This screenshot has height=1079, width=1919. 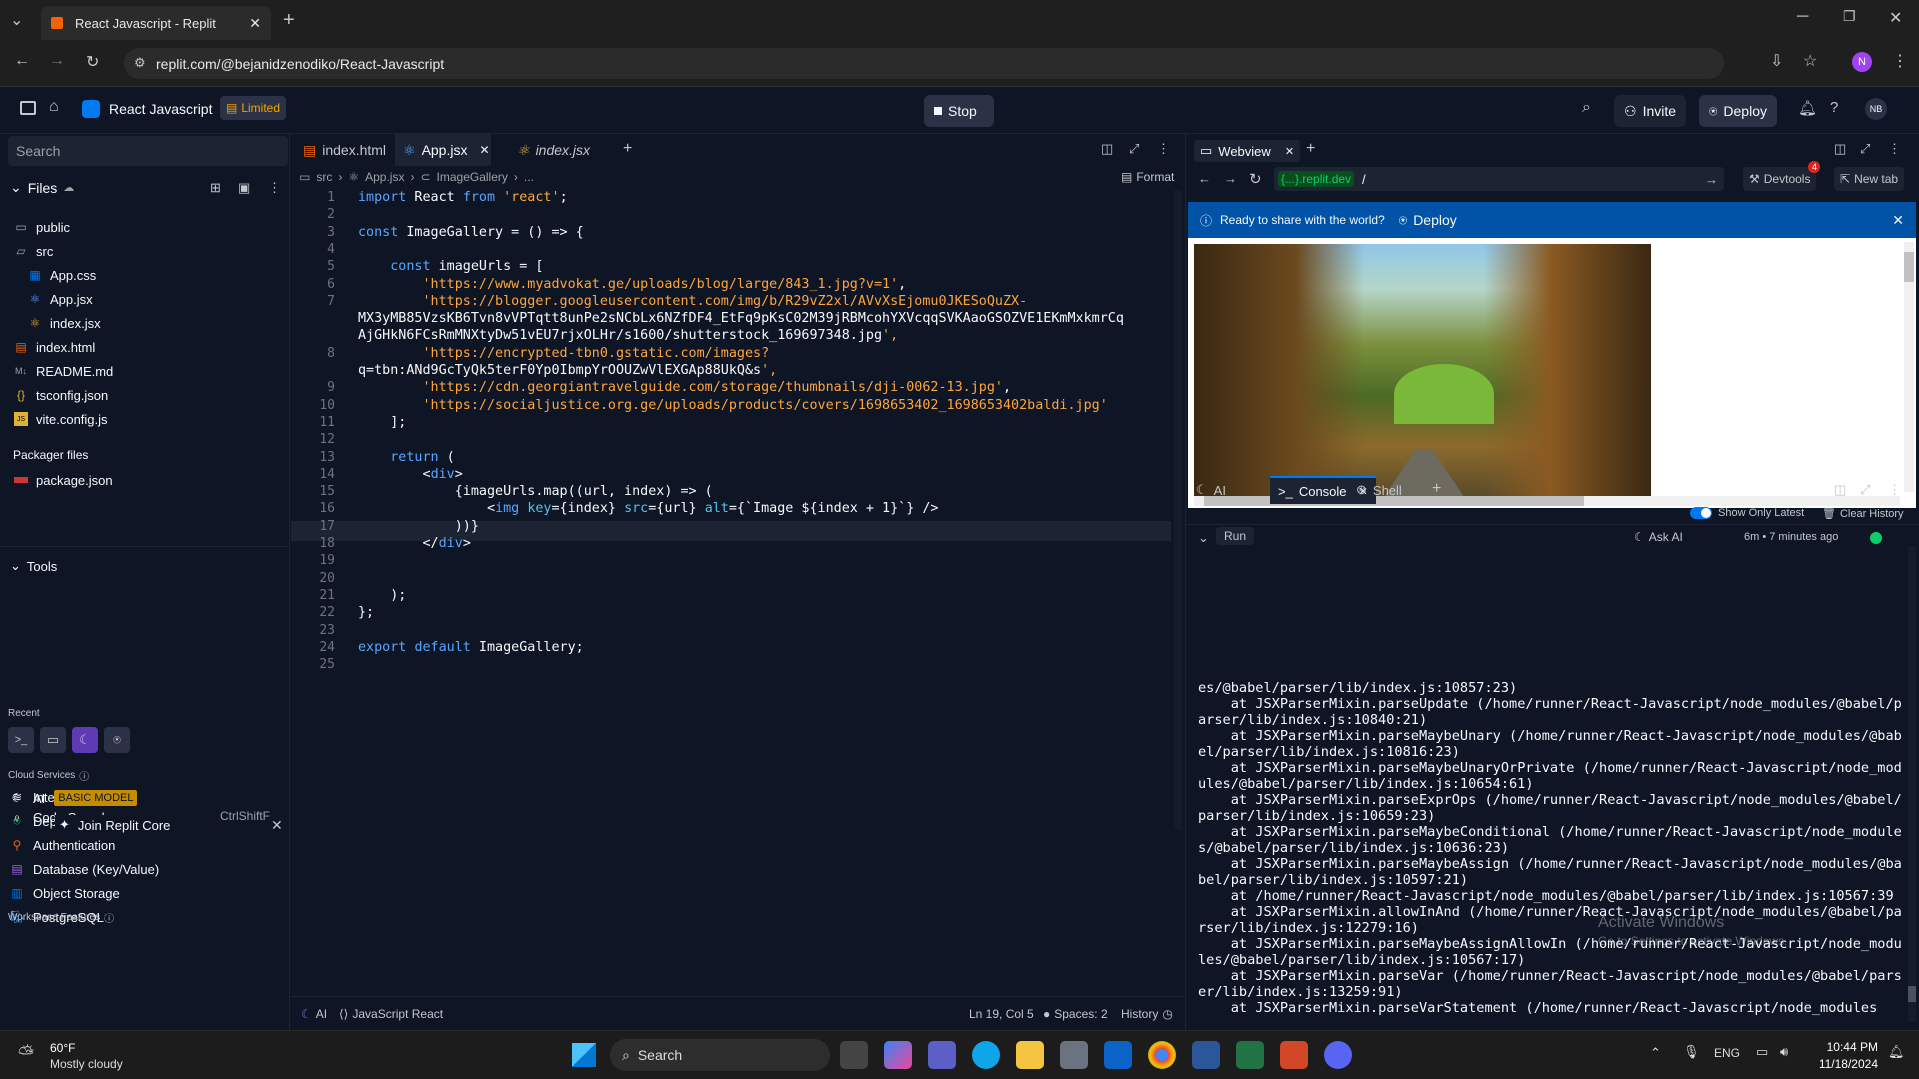 I want to click on file-item: ⚛ App.jsx, so click(x=60, y=299).